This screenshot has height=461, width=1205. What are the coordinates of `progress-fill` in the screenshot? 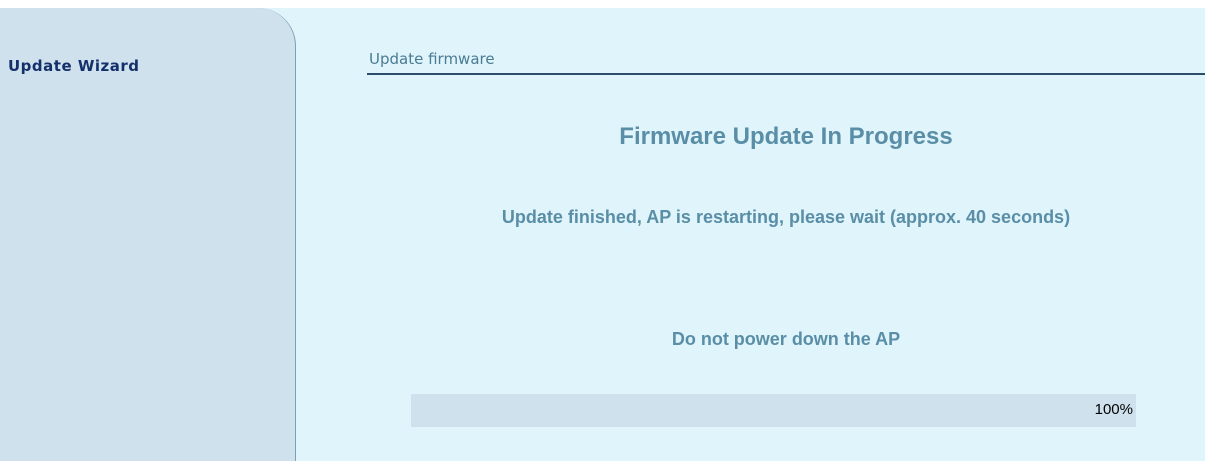 It's located at (773, 410).